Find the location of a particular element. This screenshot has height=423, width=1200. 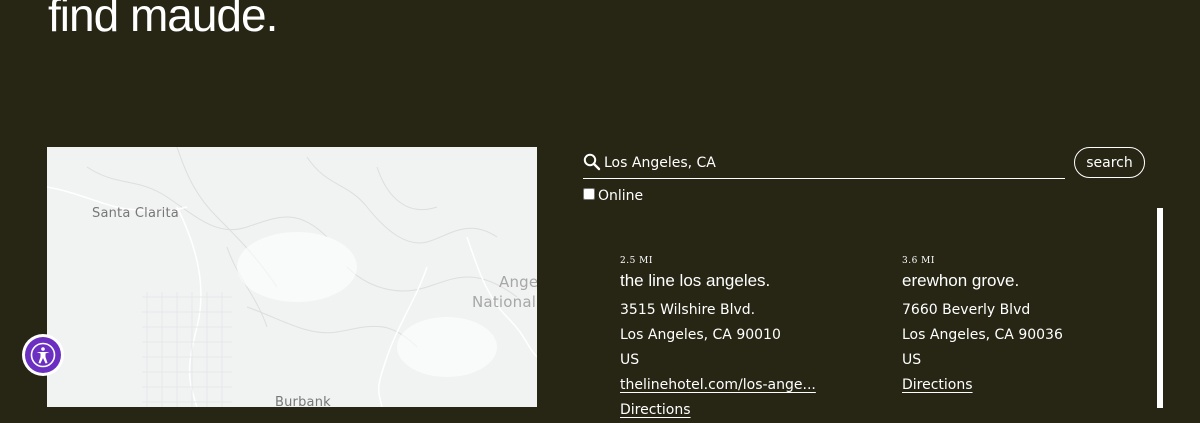

result-name: erewhon grove. is located at coordinates (961, 280).